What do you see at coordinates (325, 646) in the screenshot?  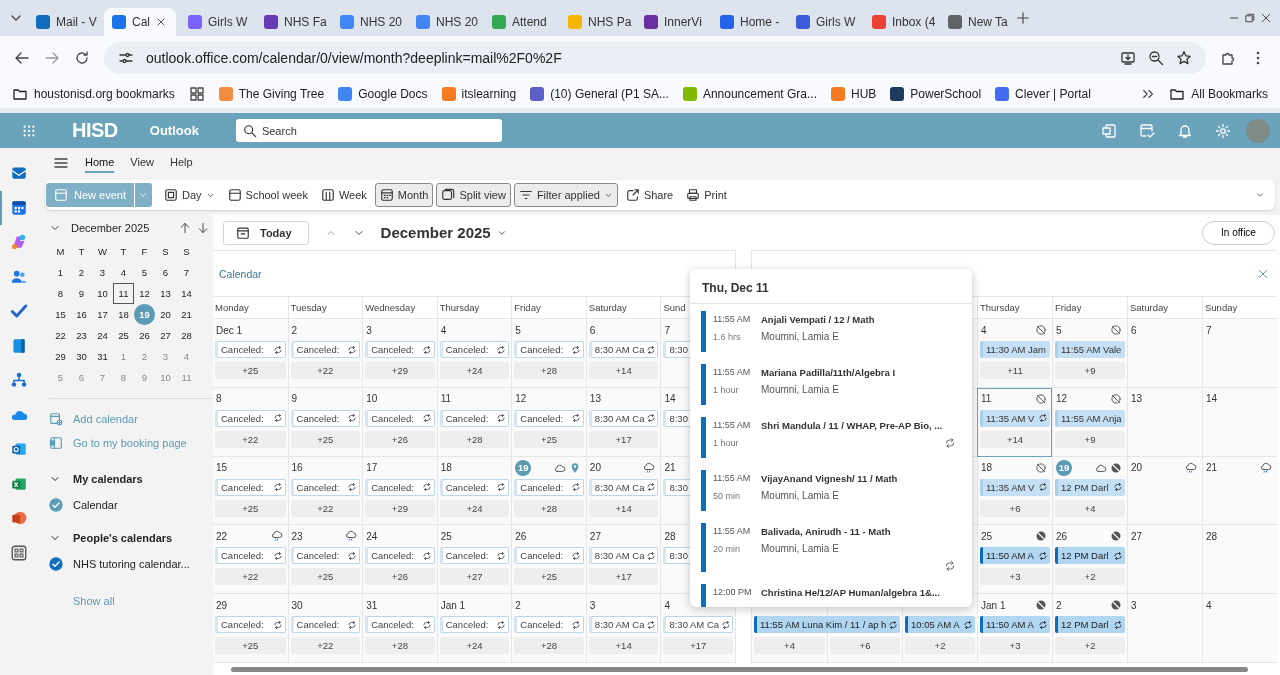 I see `more-events-button: +22` at bounding box center [325, 646].